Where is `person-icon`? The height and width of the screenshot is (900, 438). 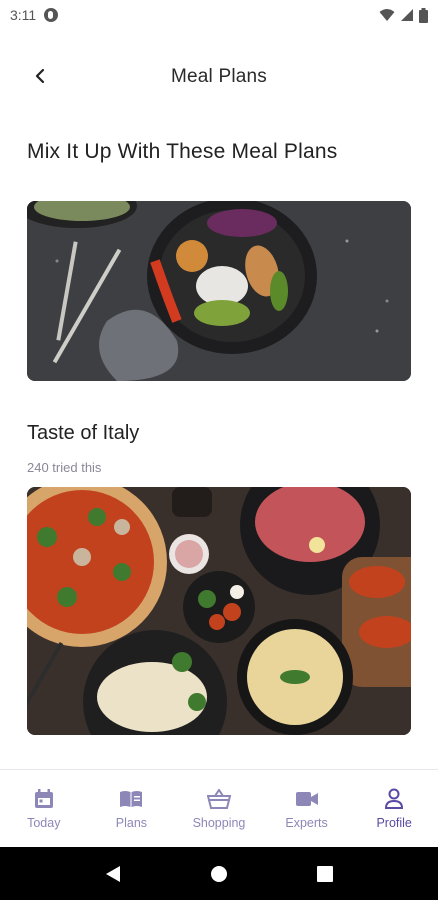
person-icon is located at coordinates (394, 799).